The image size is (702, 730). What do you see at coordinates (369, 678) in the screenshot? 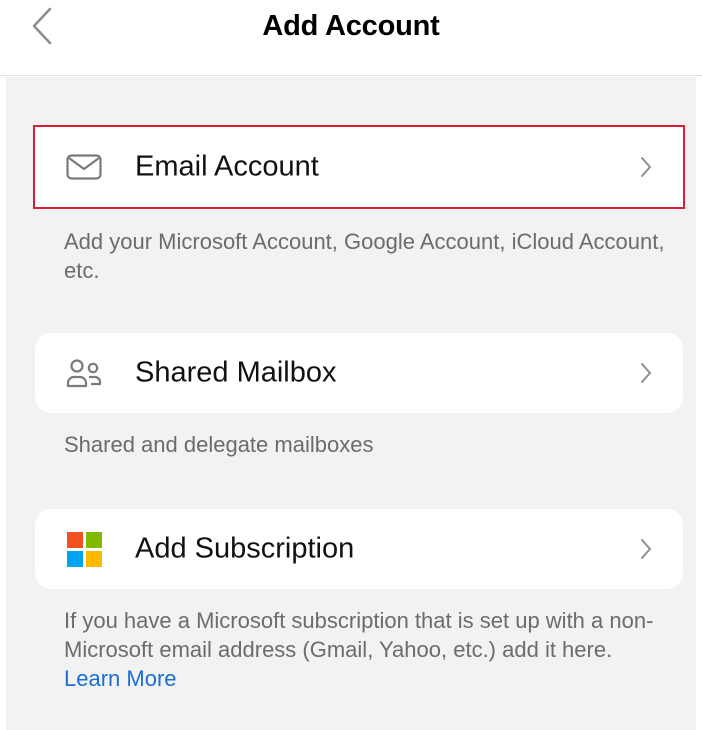
I see `learn-more-link: Learn More` at bounding box center [369, 678].